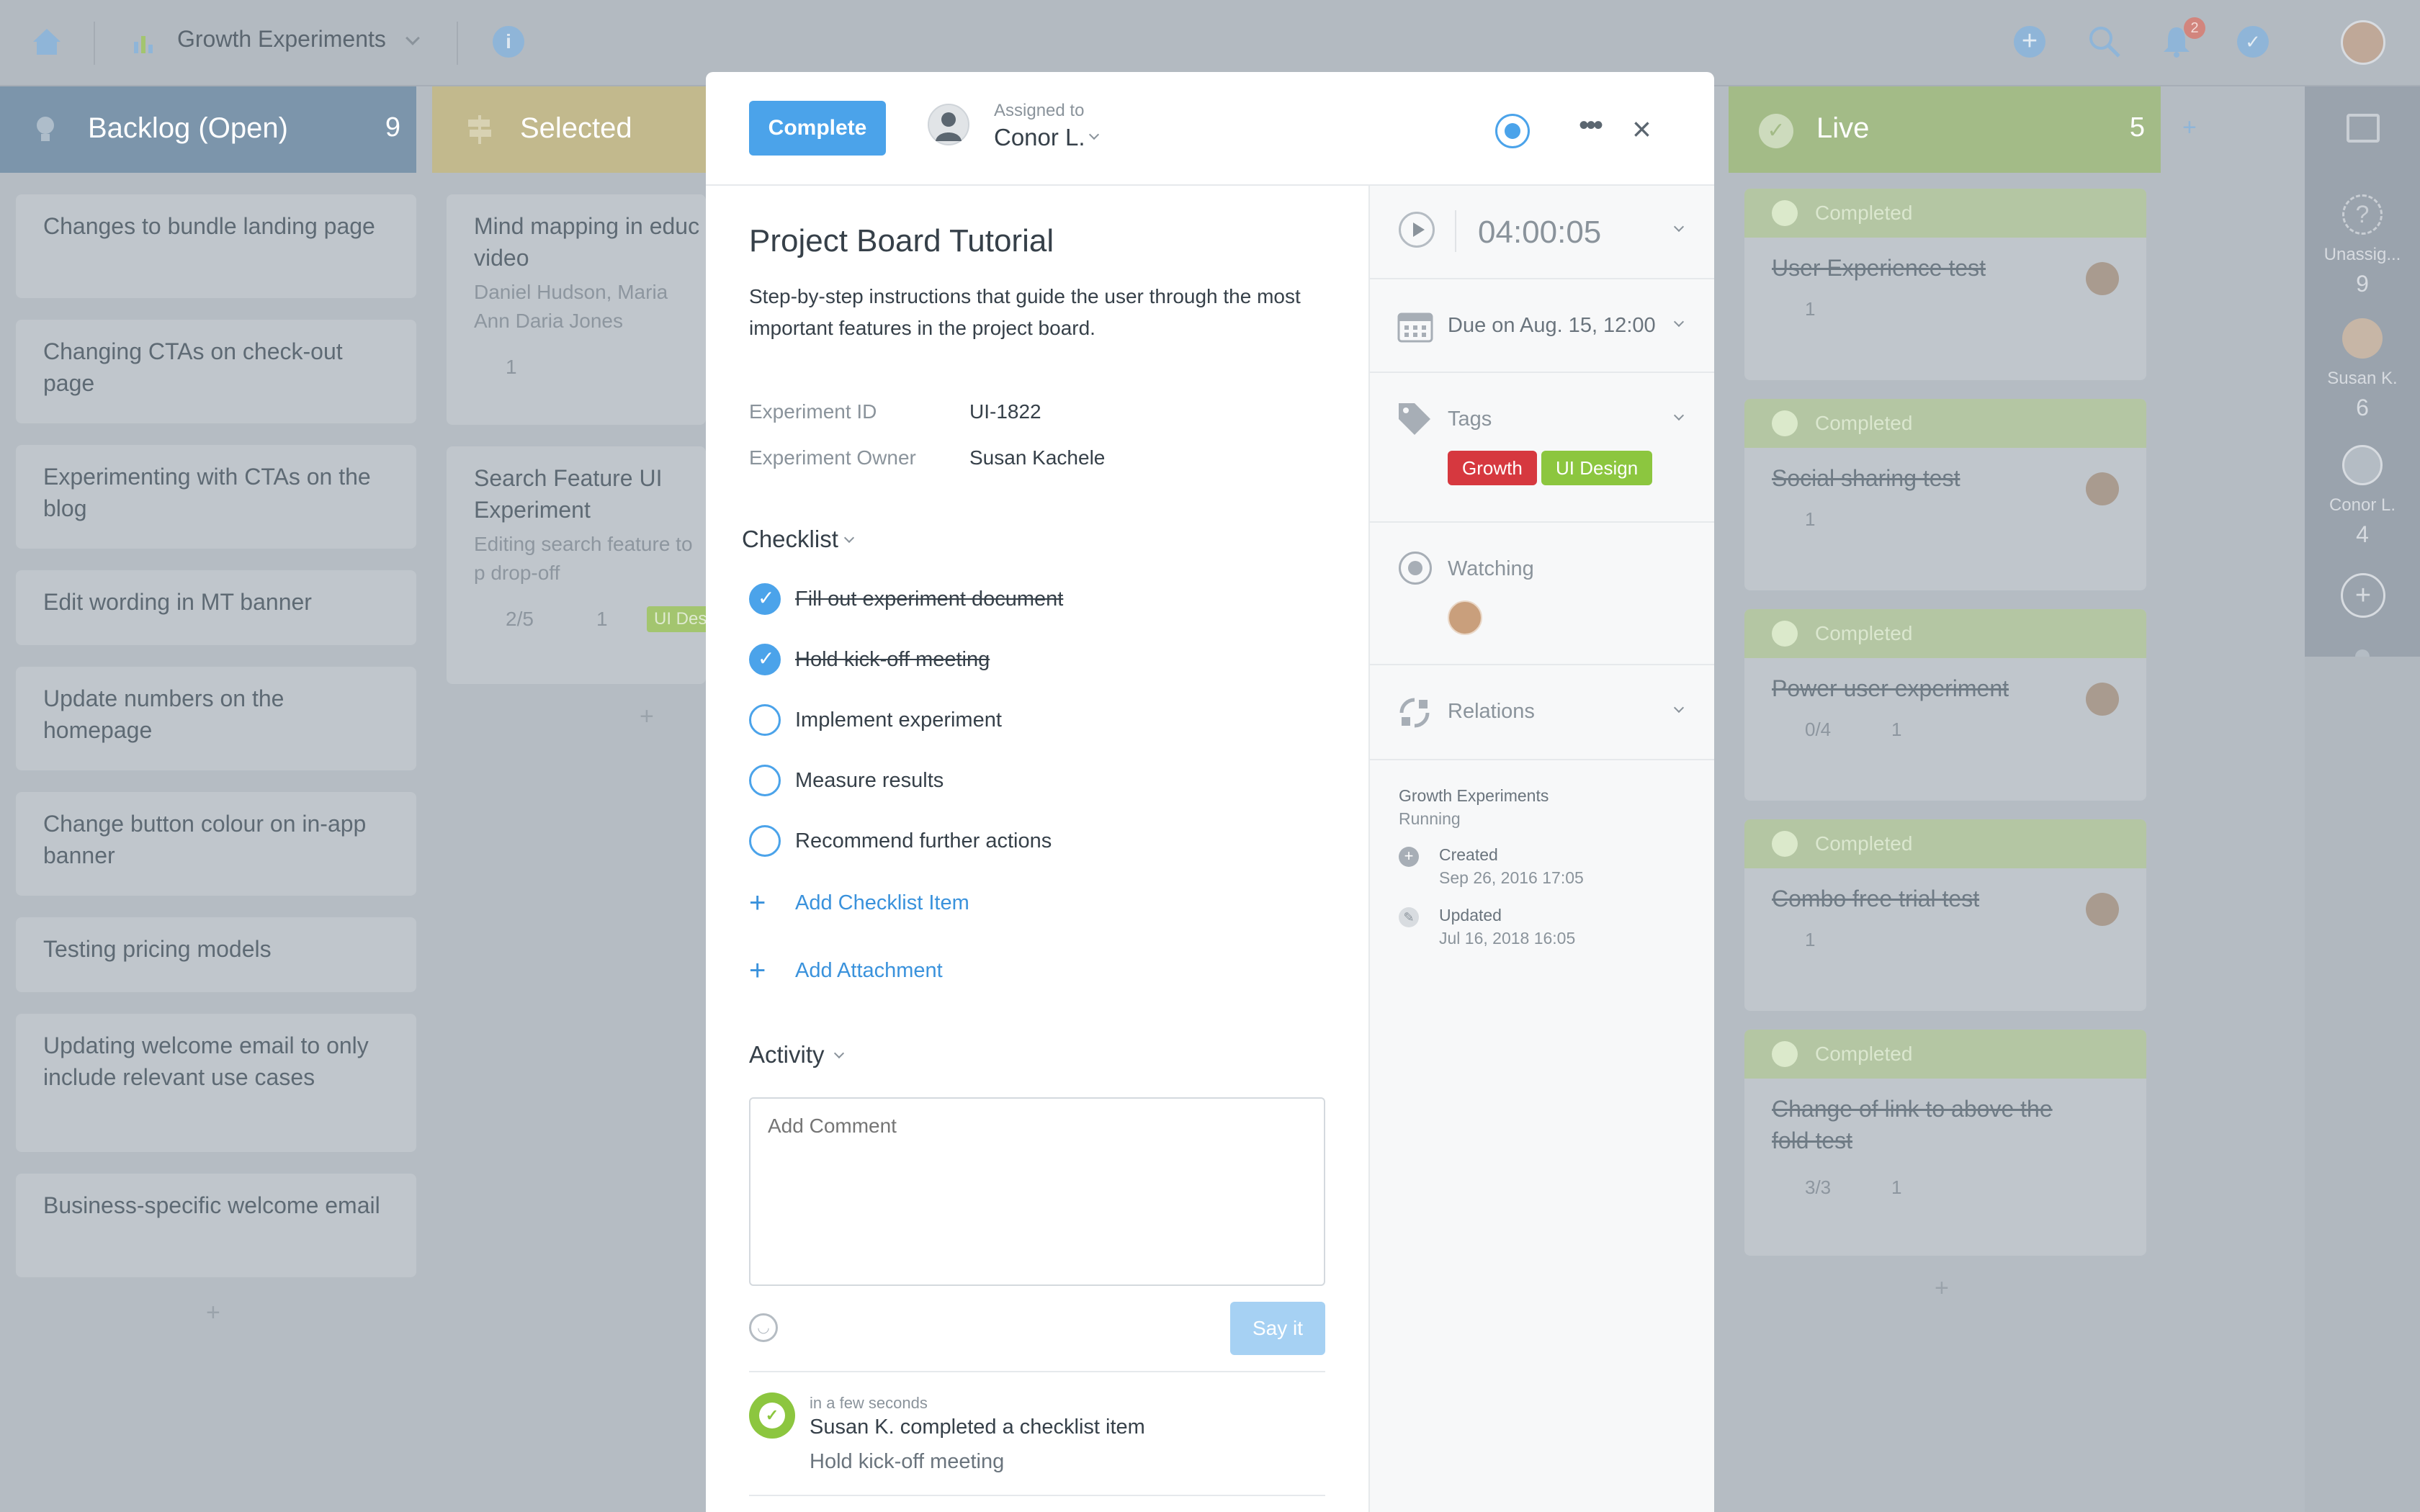 This screenshot has width=2420, height=1512. I want to click on backlog-card: Changes to bundle landing page, so click(216, 246).